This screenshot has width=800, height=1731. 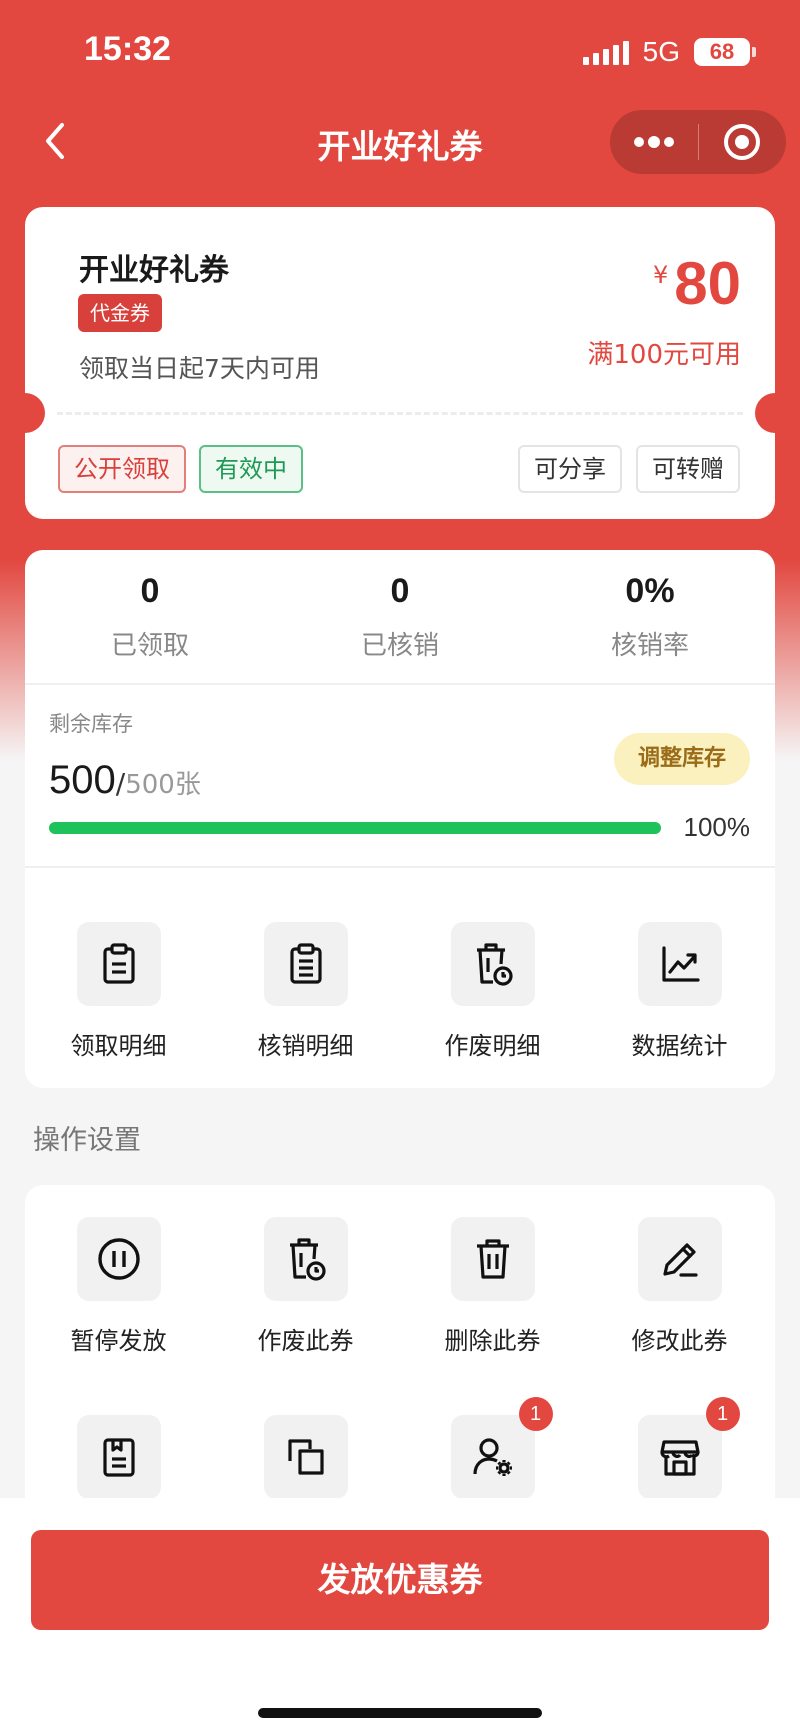 What do you see at coordinates (688, 469) in the screenshot?
I see `tag-giftable: 可转赠` at bounding box center [688, 469].